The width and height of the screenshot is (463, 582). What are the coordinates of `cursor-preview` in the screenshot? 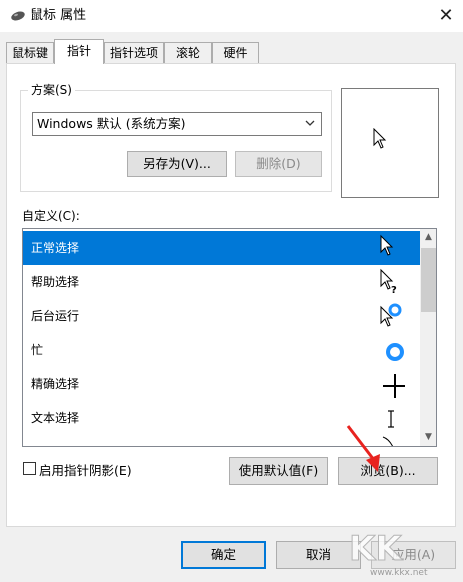 It's located at (390, 143).